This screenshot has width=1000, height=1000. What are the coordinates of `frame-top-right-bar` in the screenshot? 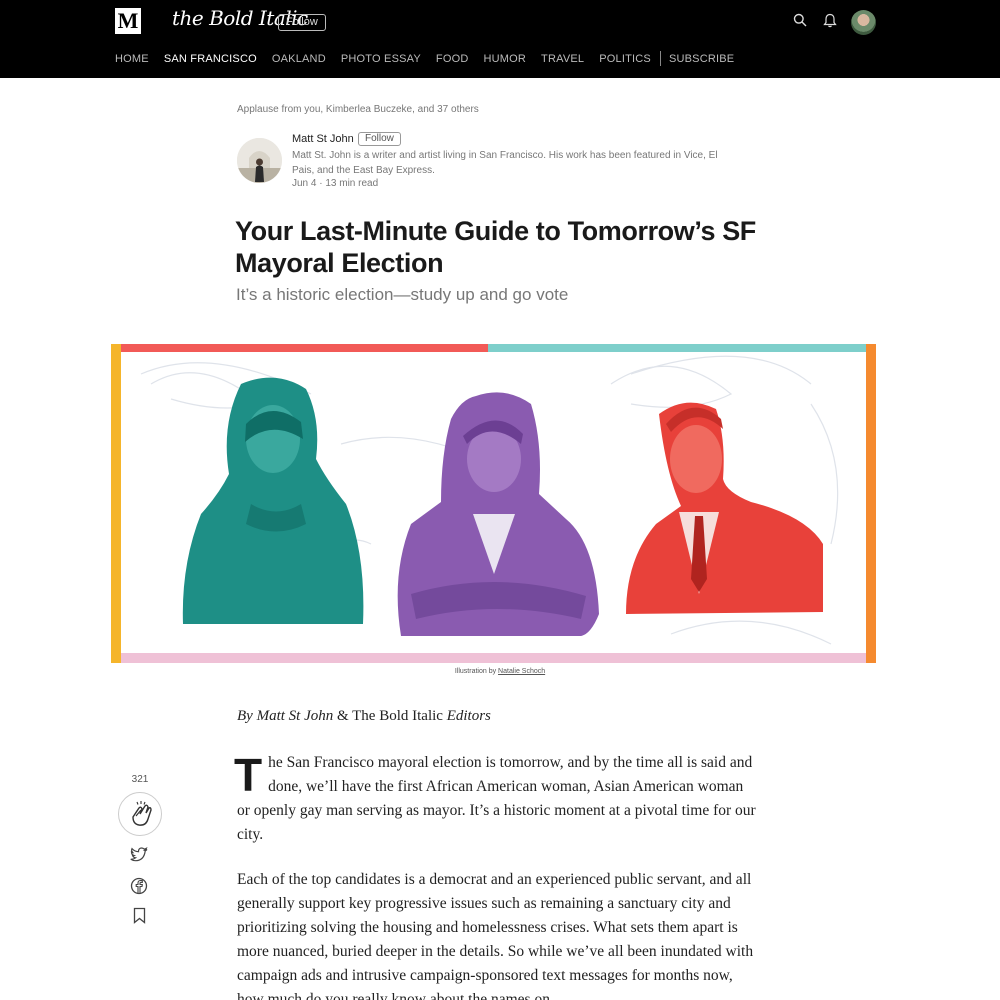 It's located at (682, 348).